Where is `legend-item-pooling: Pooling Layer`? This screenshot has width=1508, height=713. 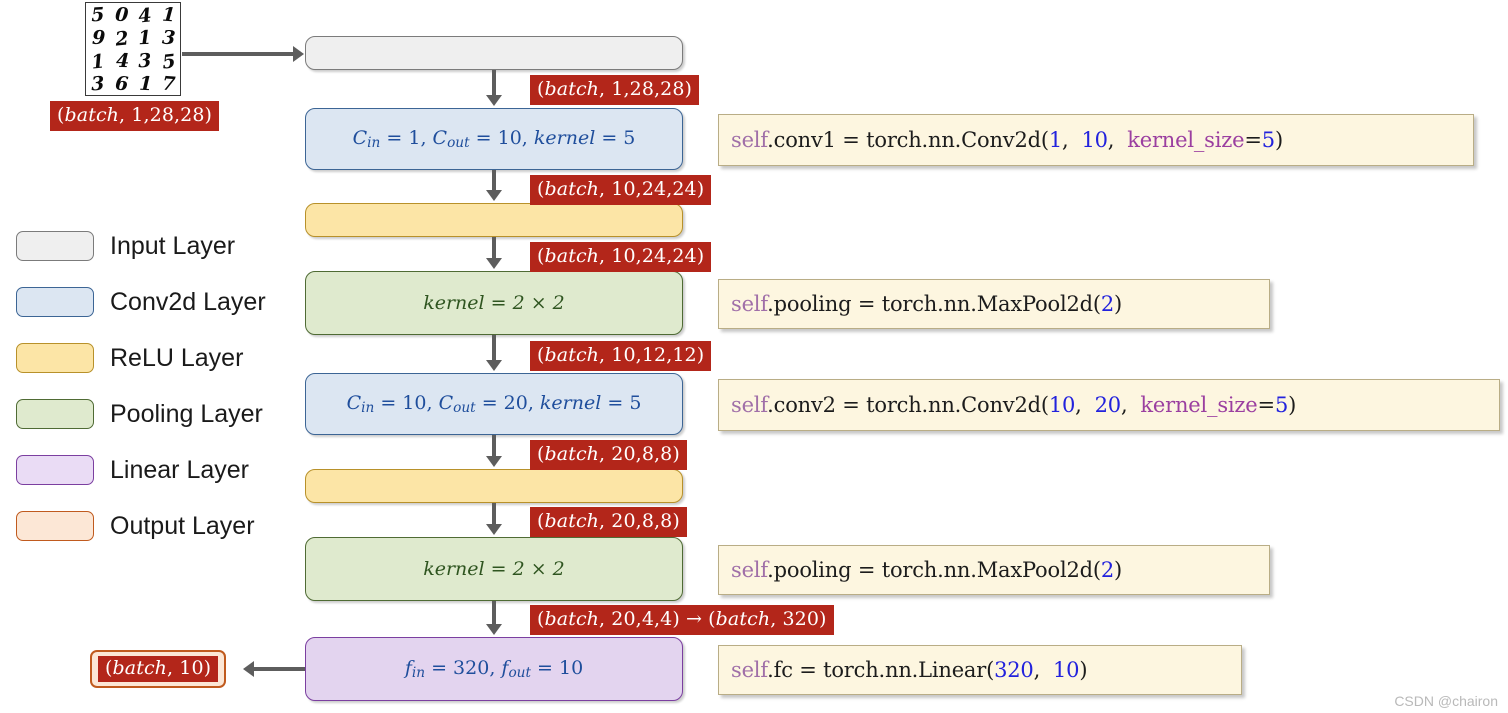 legend-item-pooling: Pooling Layer is located at coordinates (153, 414).